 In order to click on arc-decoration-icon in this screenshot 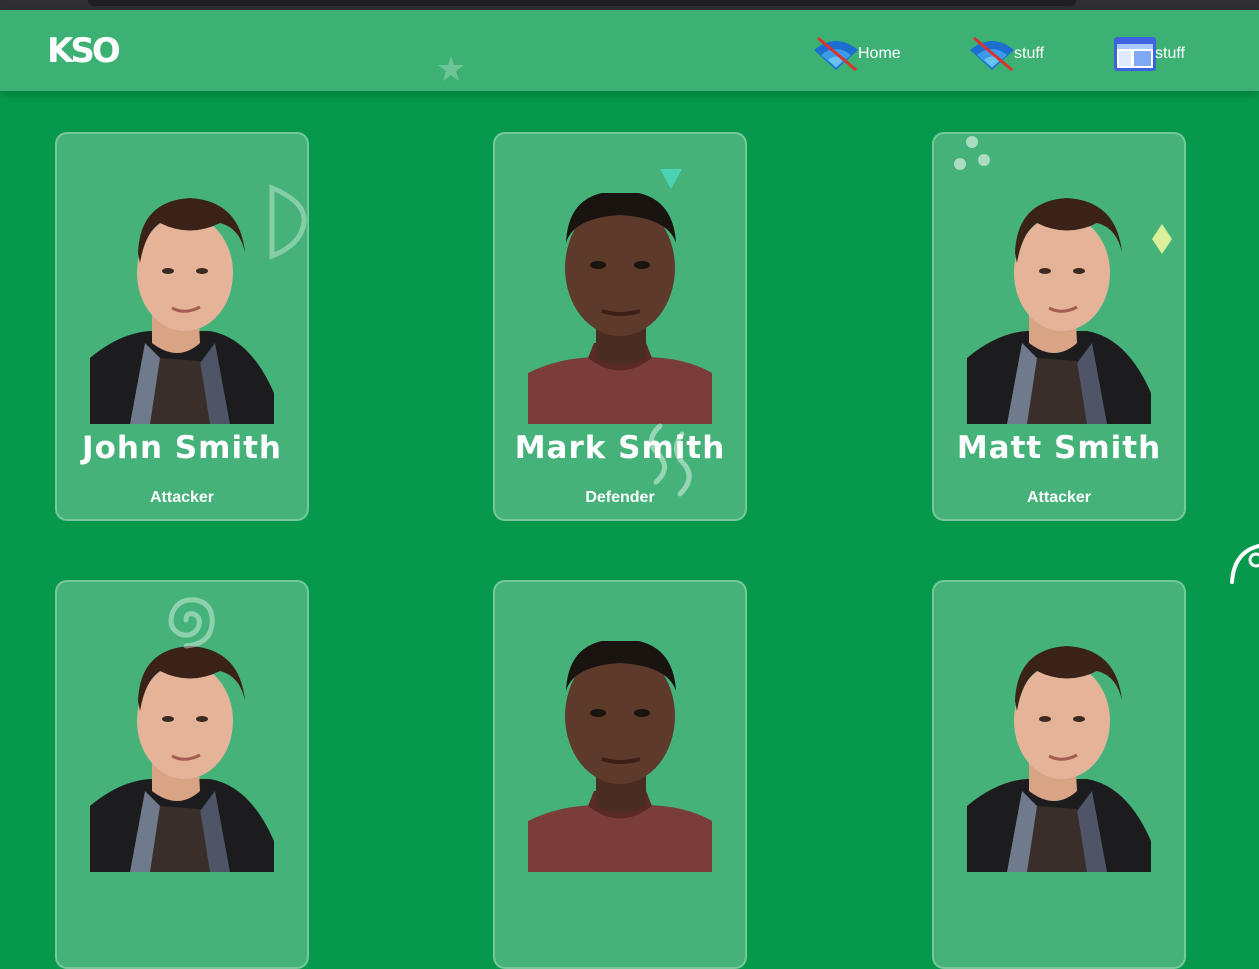, I will do `click(1244, 564)`.